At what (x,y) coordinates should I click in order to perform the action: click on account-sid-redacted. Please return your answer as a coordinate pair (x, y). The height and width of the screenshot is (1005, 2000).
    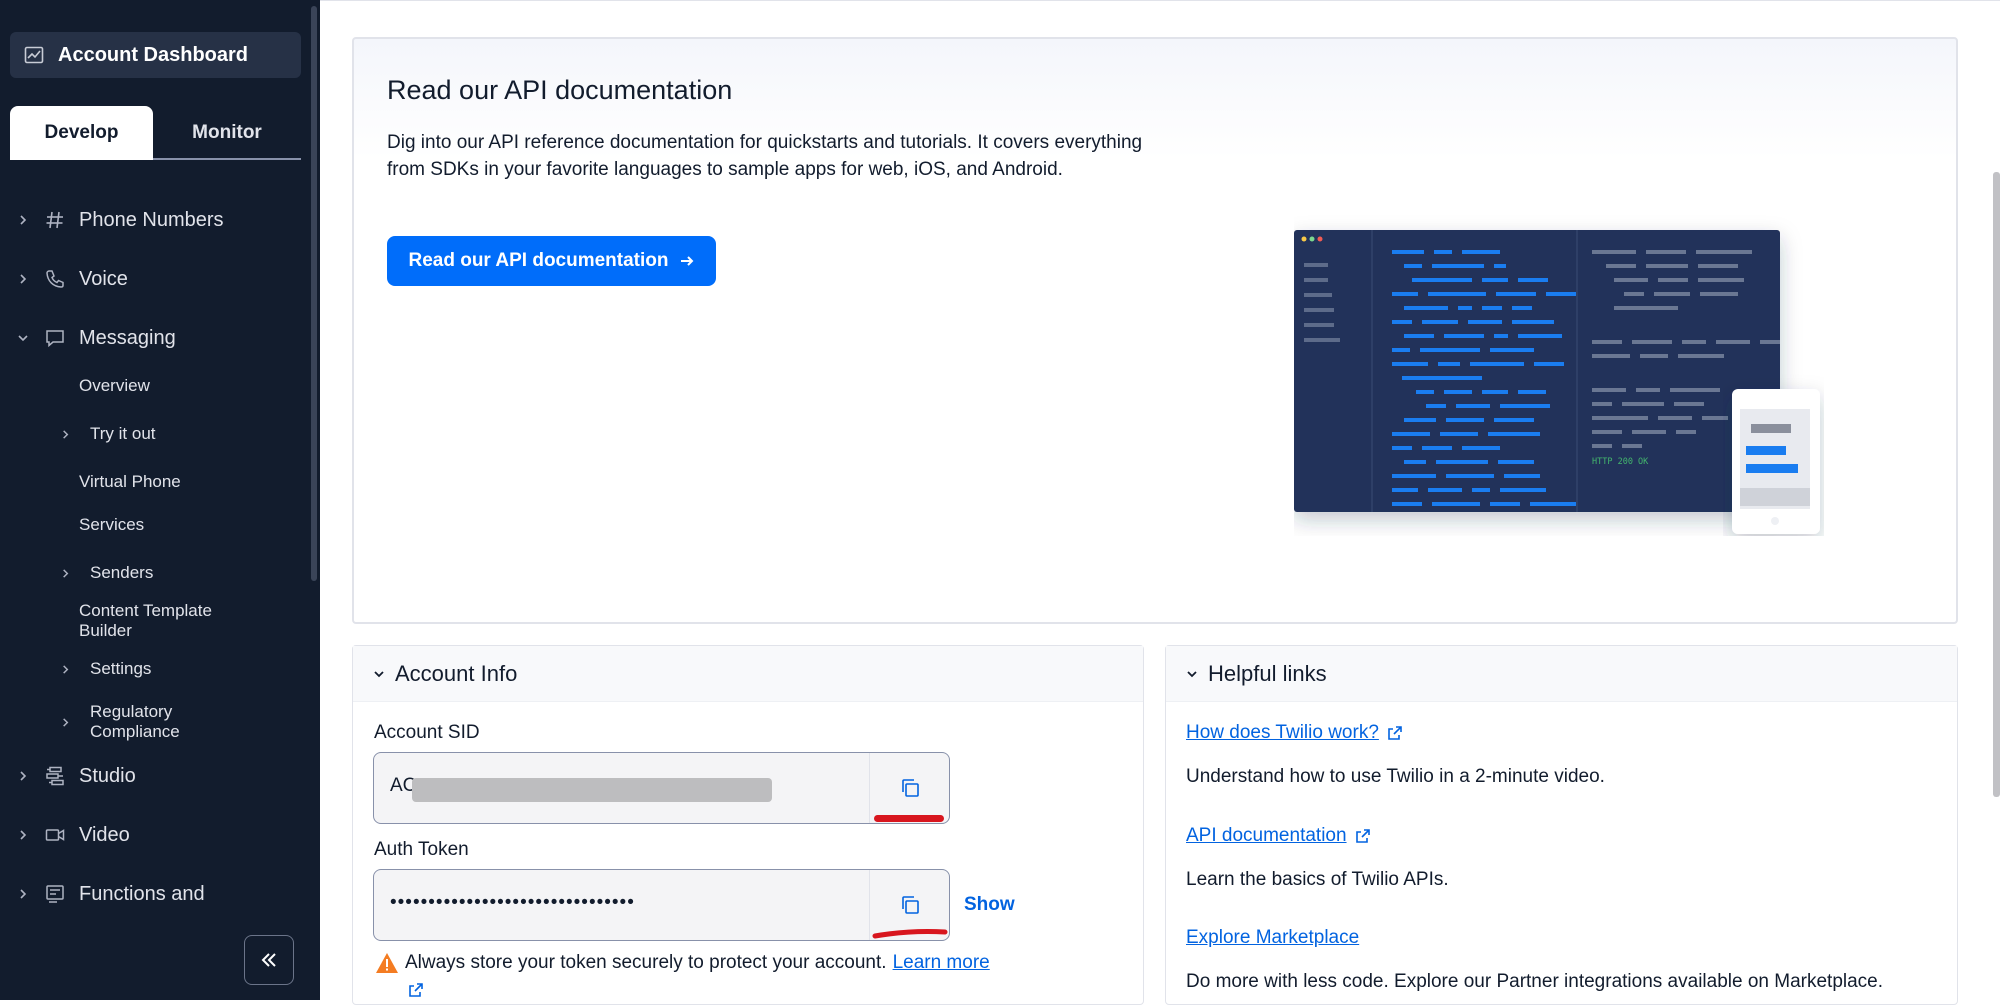
    Looking at the image, I should click on (592, 790).